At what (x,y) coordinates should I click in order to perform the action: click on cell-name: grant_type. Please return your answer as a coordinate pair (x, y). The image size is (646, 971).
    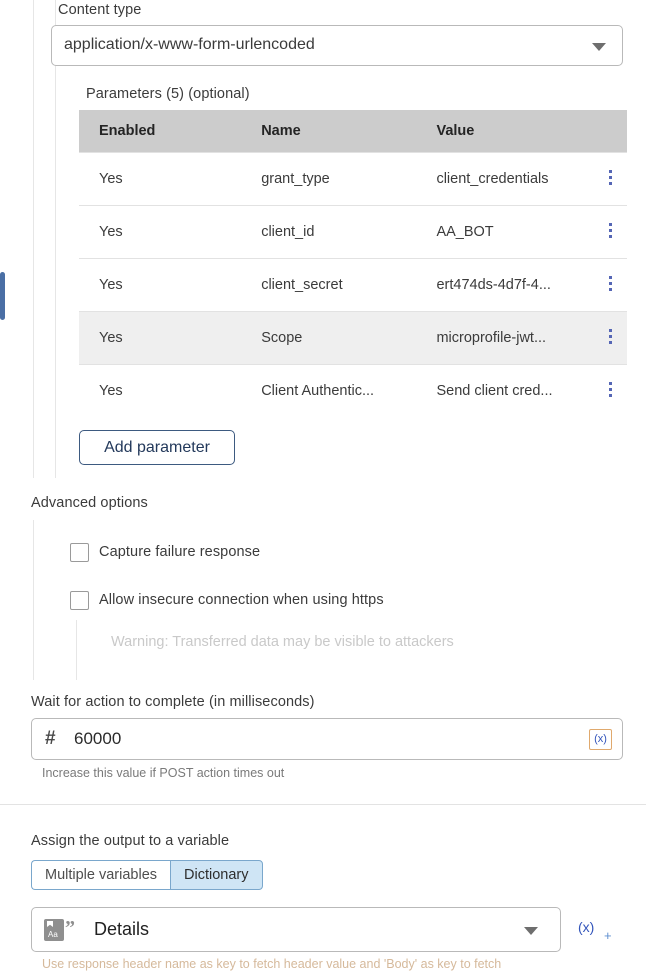
    Looking at the image, I should click on (329, 179).